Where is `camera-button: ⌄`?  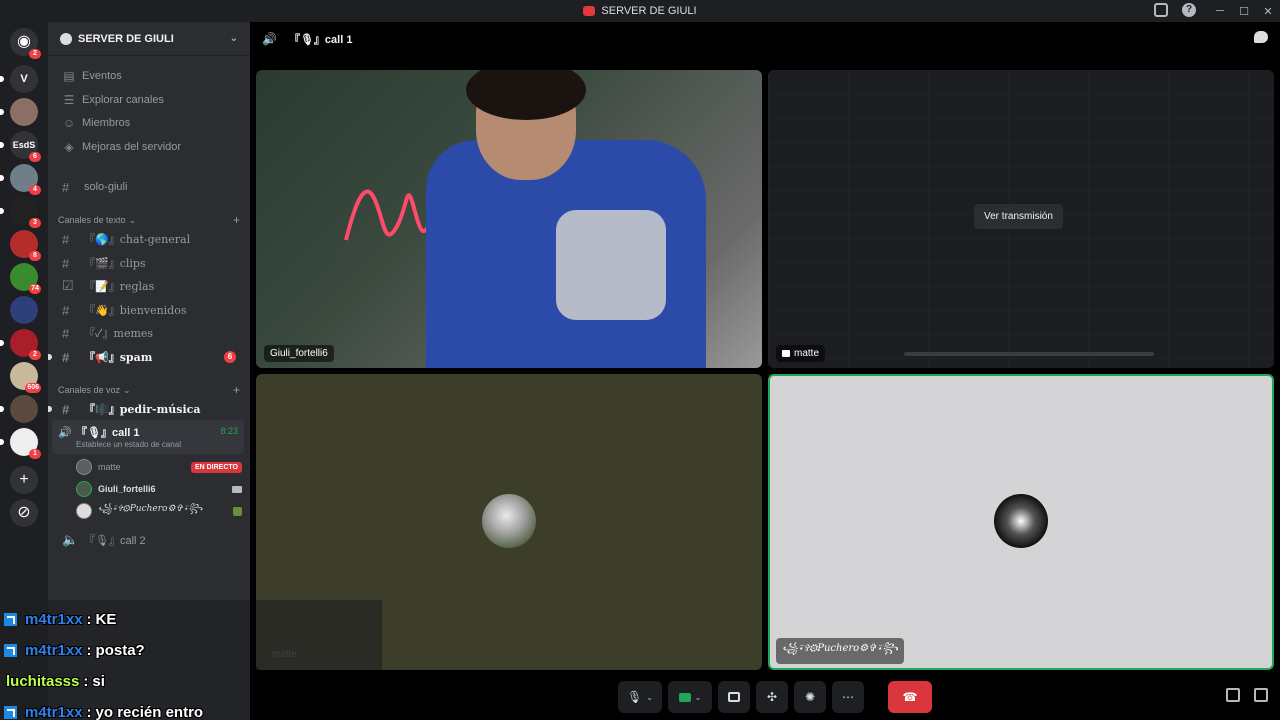 camera-button: ⌄ is located at coordinates (690, 697).